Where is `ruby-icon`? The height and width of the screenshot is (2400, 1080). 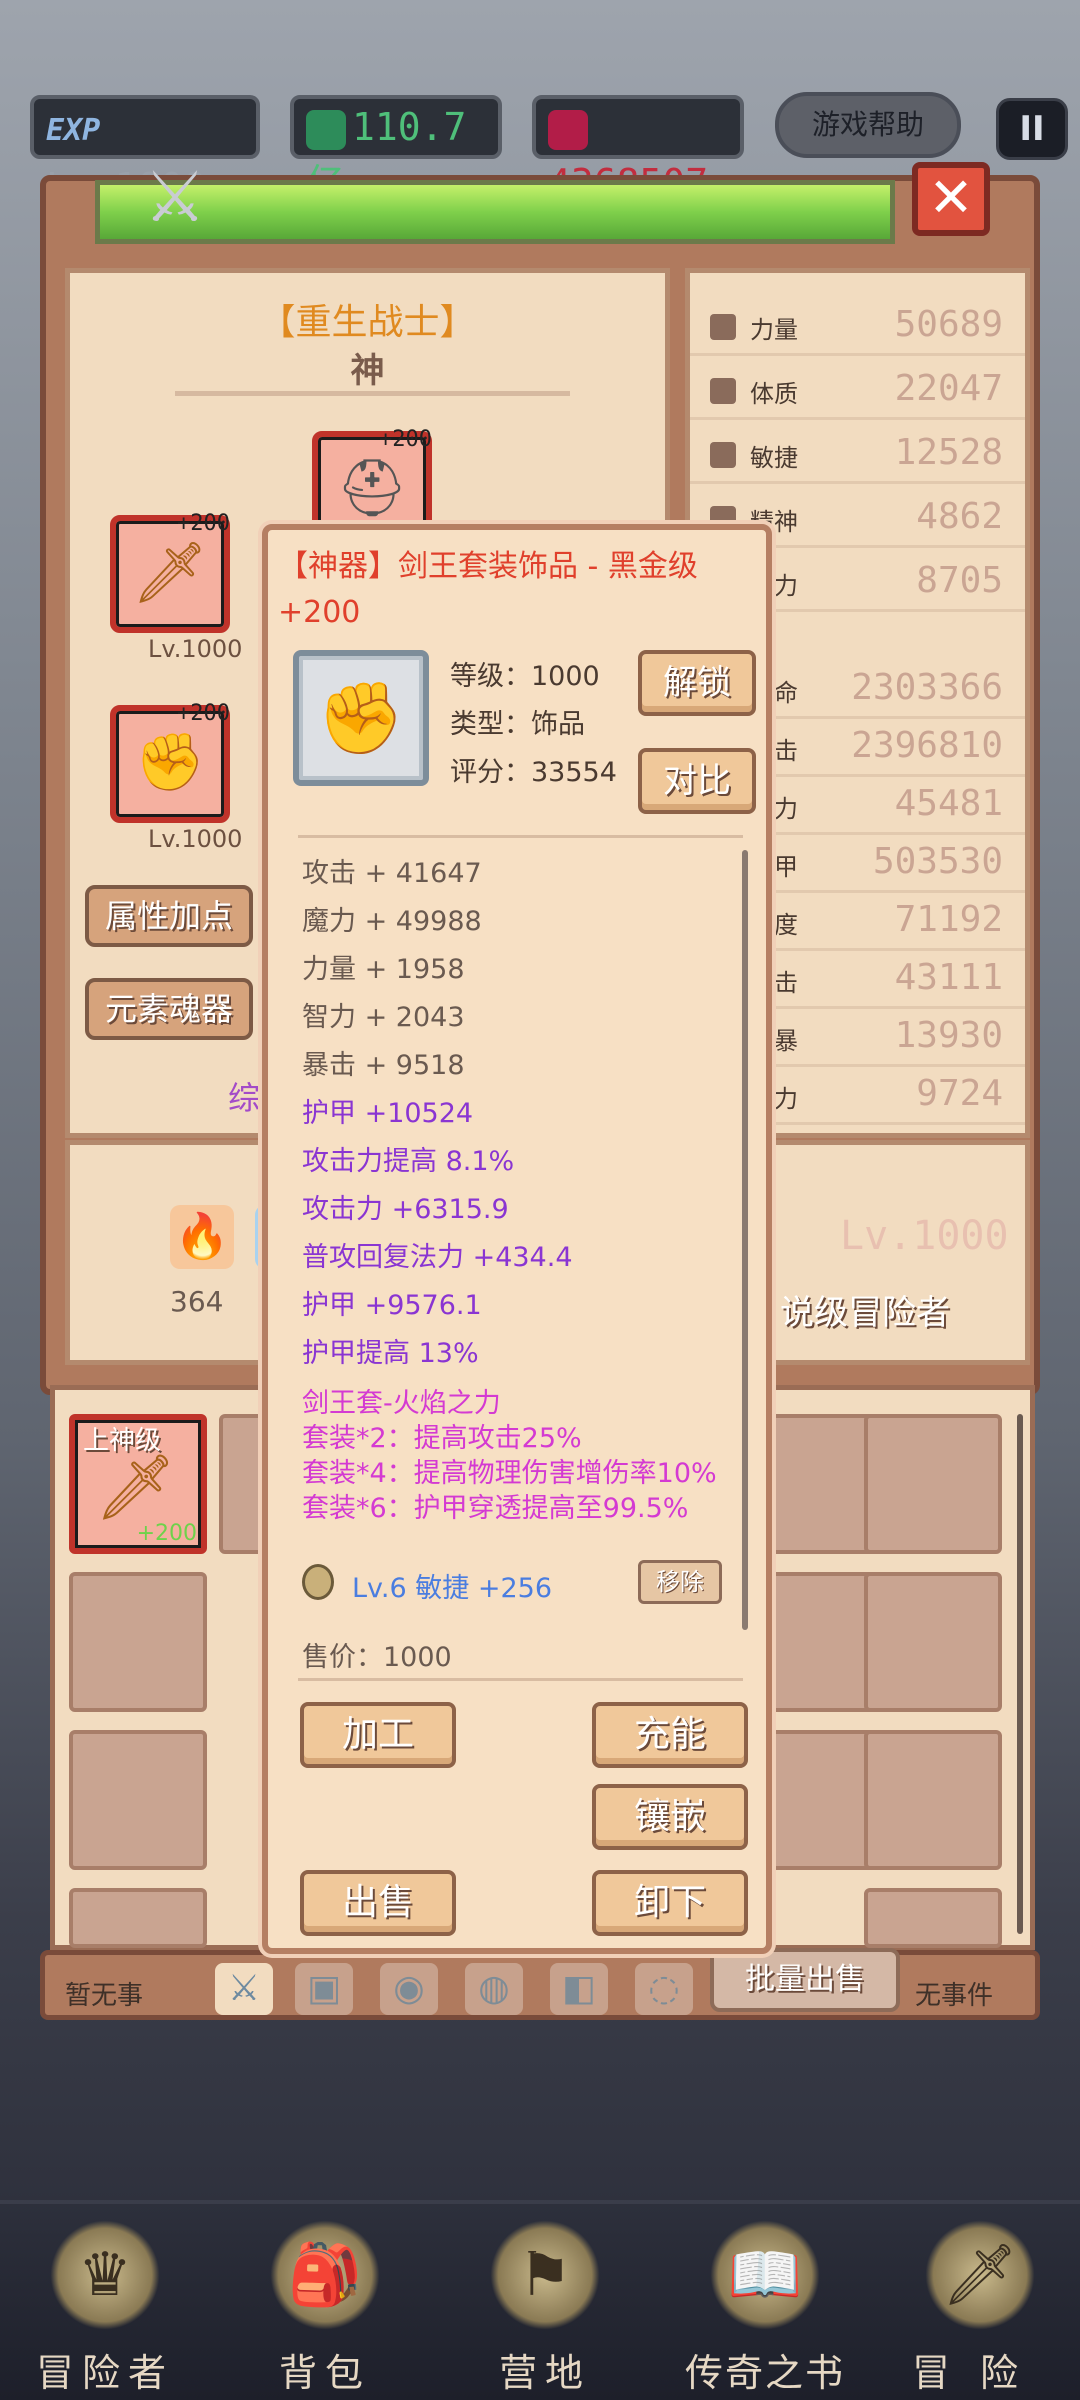 ruby-icon is located at coordinates (568, 129).